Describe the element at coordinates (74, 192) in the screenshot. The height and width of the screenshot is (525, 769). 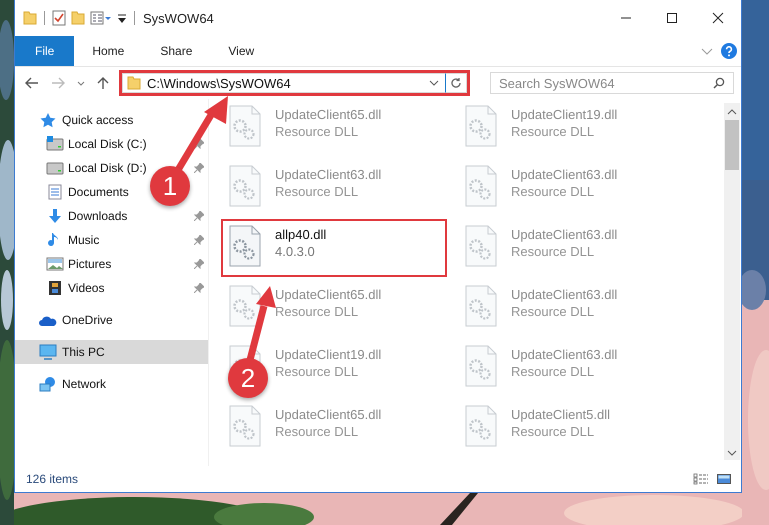
I see `sidebar-item: Documents` at that location.